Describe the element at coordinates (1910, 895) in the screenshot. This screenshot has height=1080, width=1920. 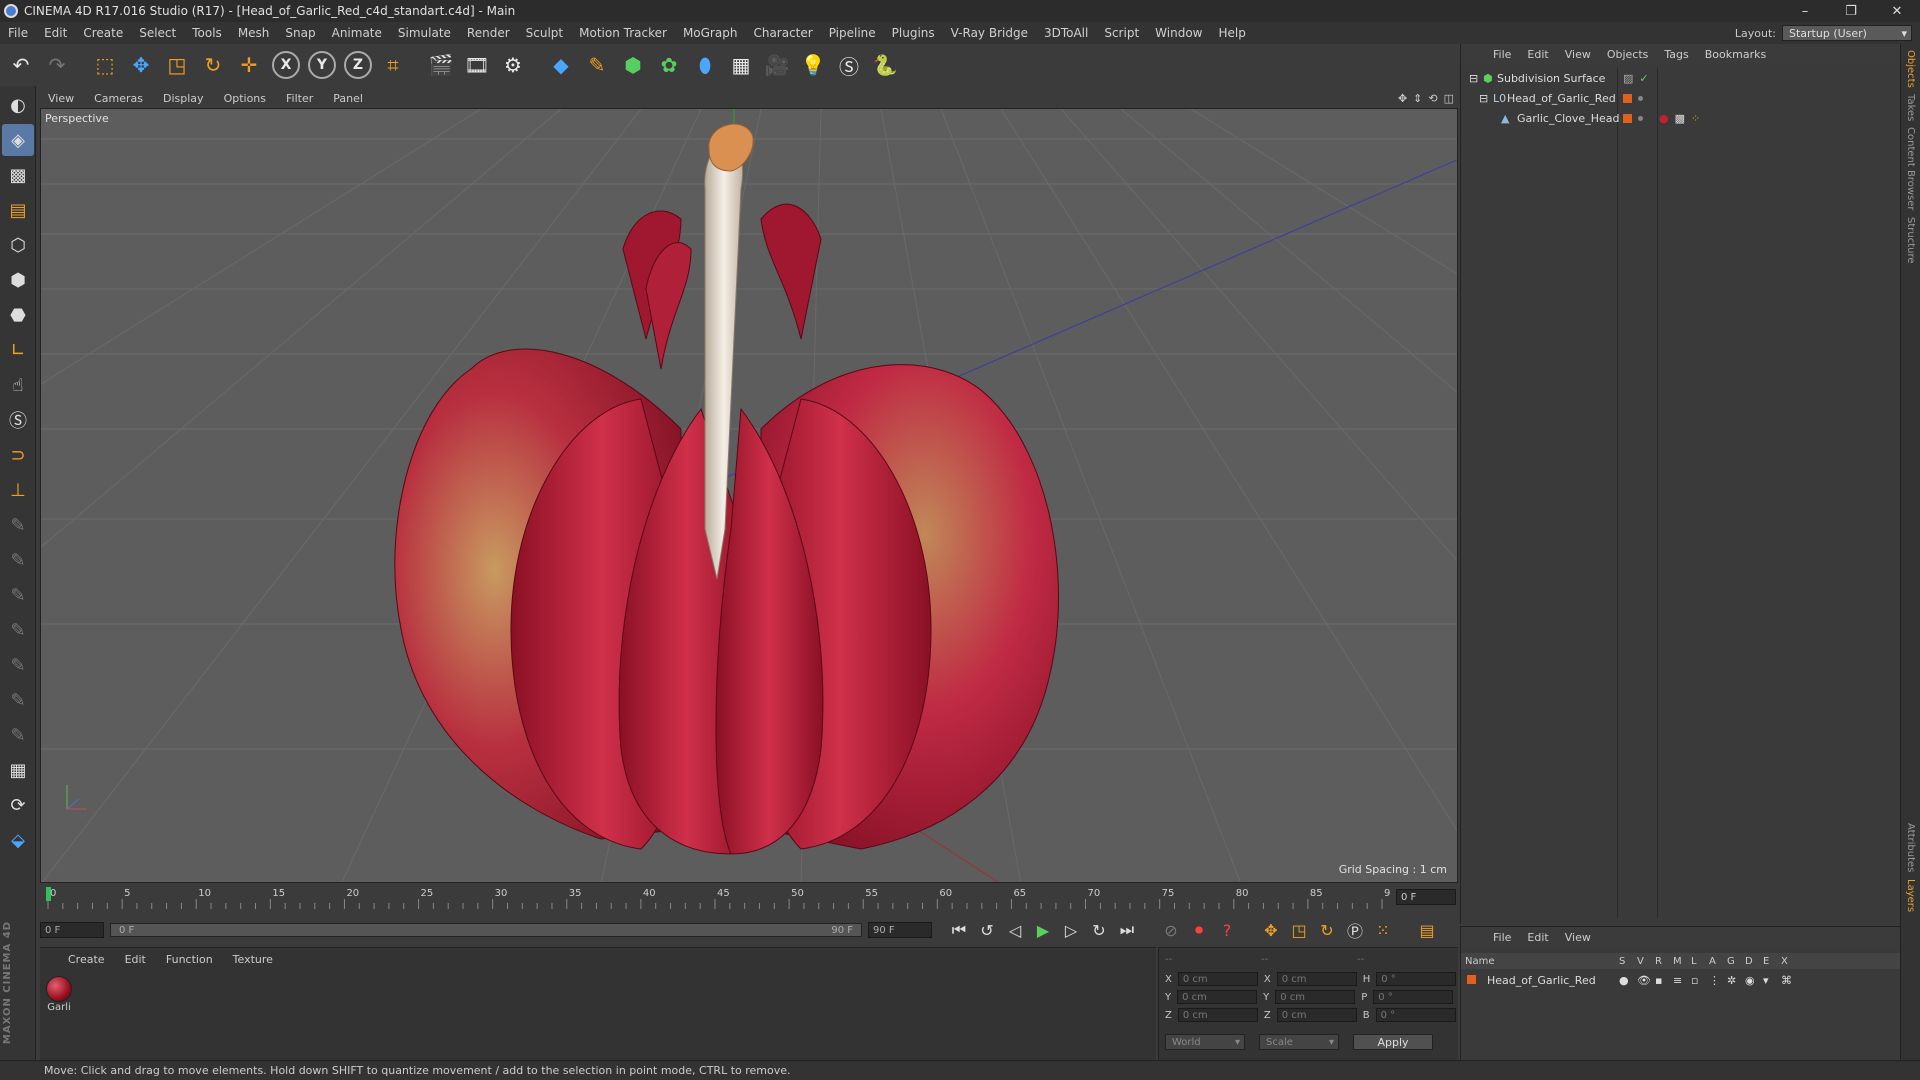
I see `tab-layers: Layers` at that location.